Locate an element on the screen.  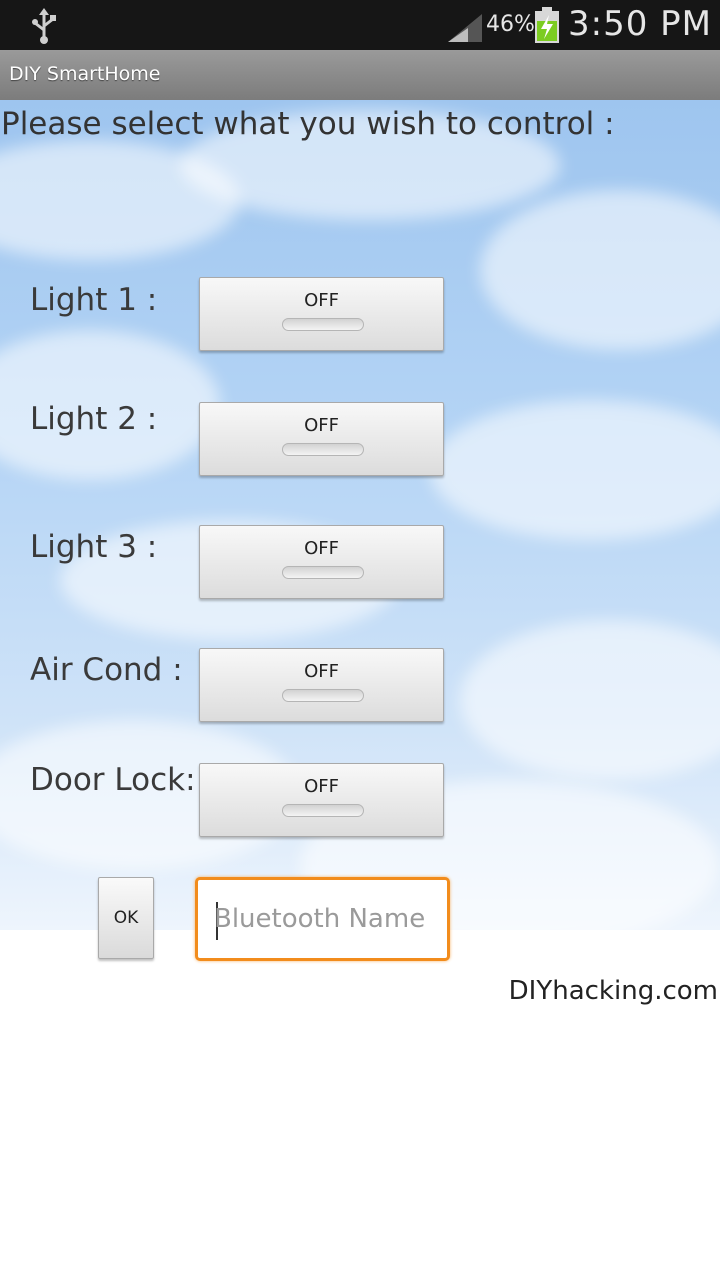
air-cond-toggle: OFF is located at coordinates (321, 685).